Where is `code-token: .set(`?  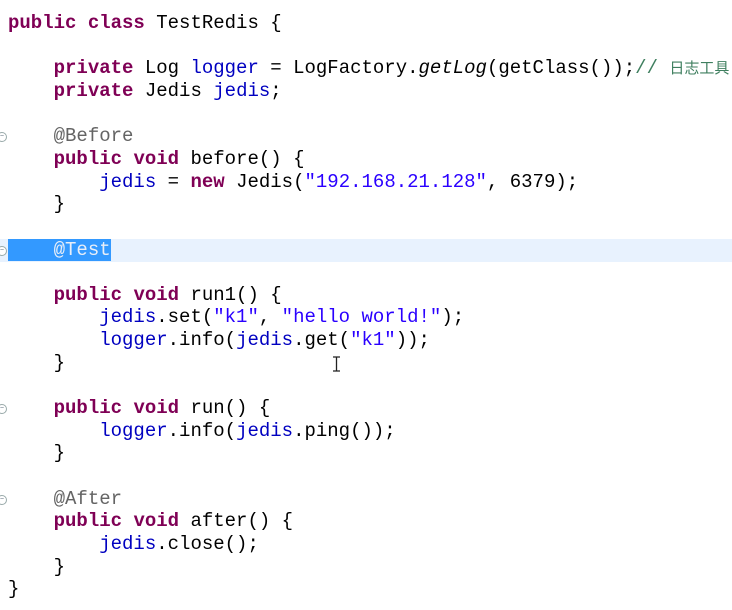
code-token: .set( is located at coordinates (185, 317).